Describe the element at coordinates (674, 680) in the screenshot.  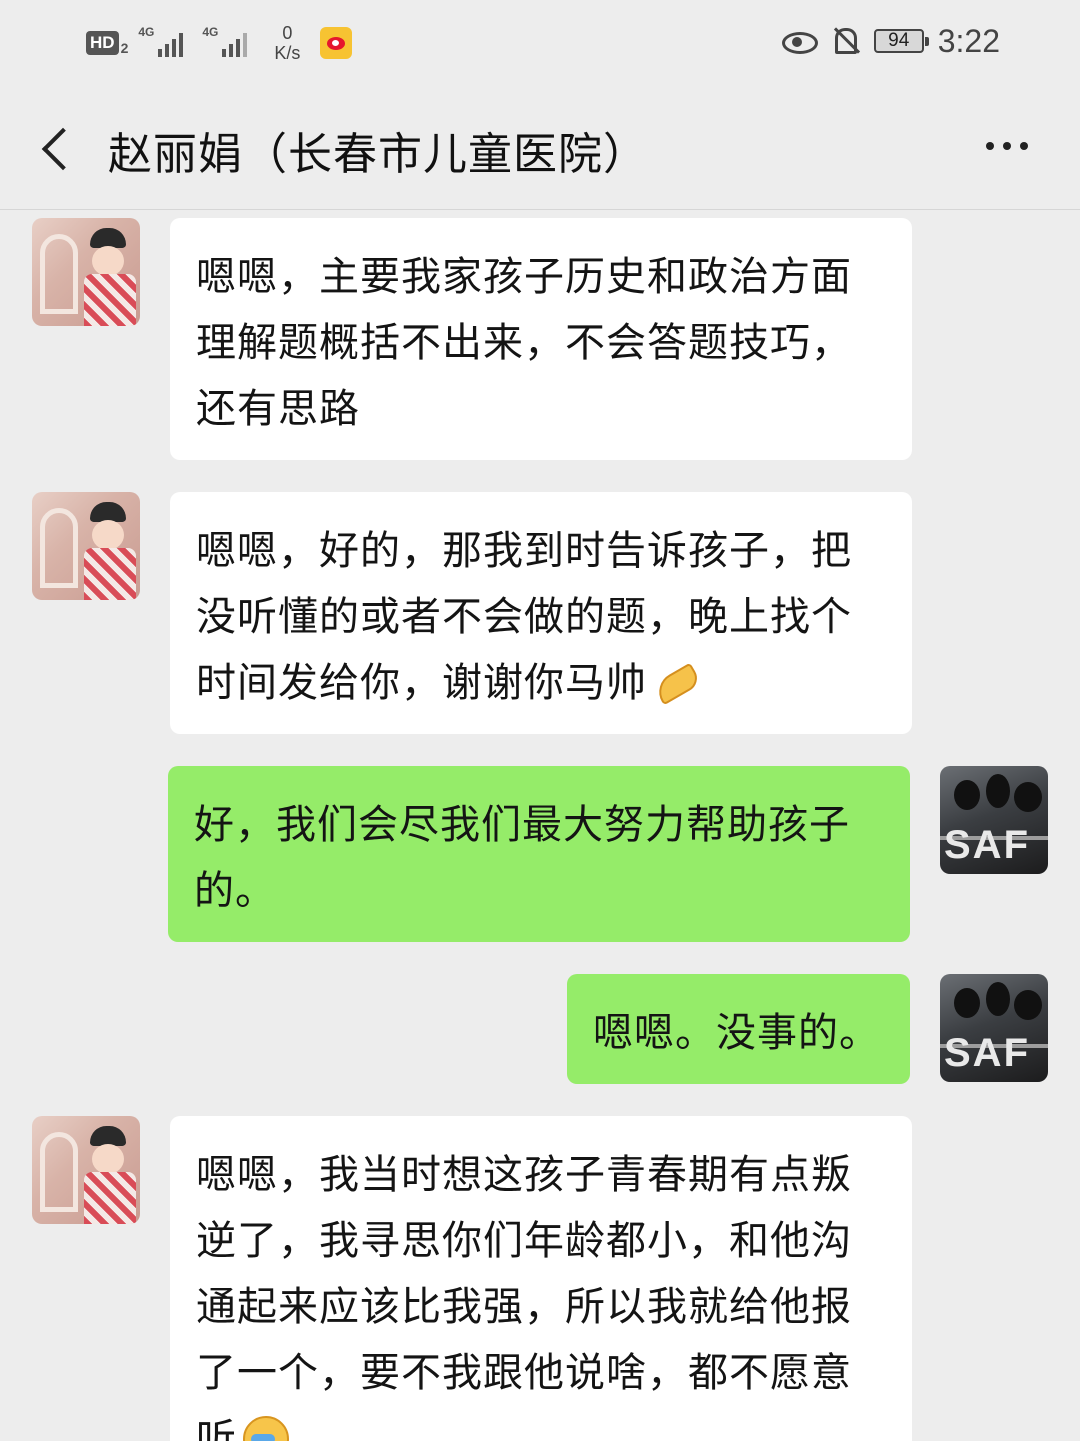
I see `praying-hands-emoji-icon` at that location.